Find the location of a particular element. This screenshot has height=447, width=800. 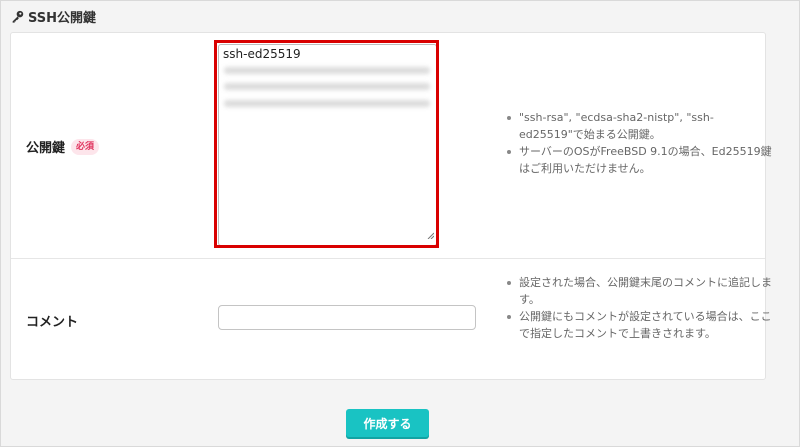

comment-note: 設定された場合、公開鍵末尾のコメントに追記します。 is located at coordinates (642, 291).